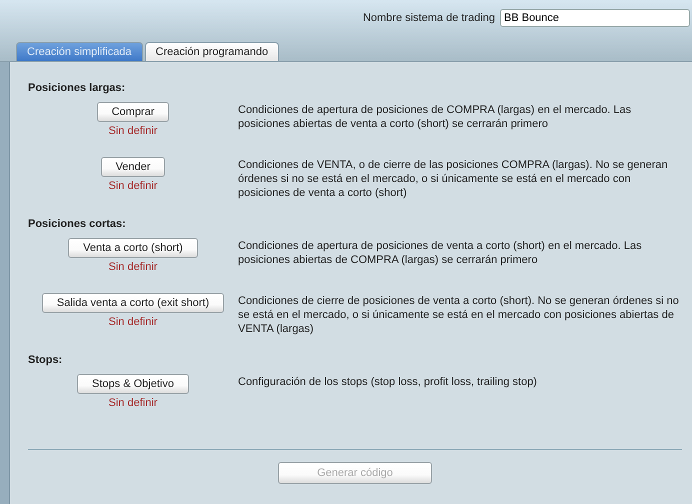  I want to click on section-heading: Posiciones largas:, so click(77, 88).